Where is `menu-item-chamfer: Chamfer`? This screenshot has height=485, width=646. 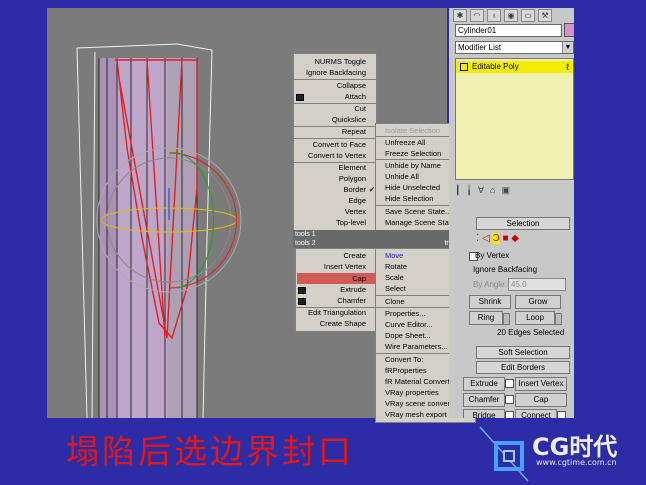
menu-item-chamfer: Chamfer is located at coordinates (351, 300).